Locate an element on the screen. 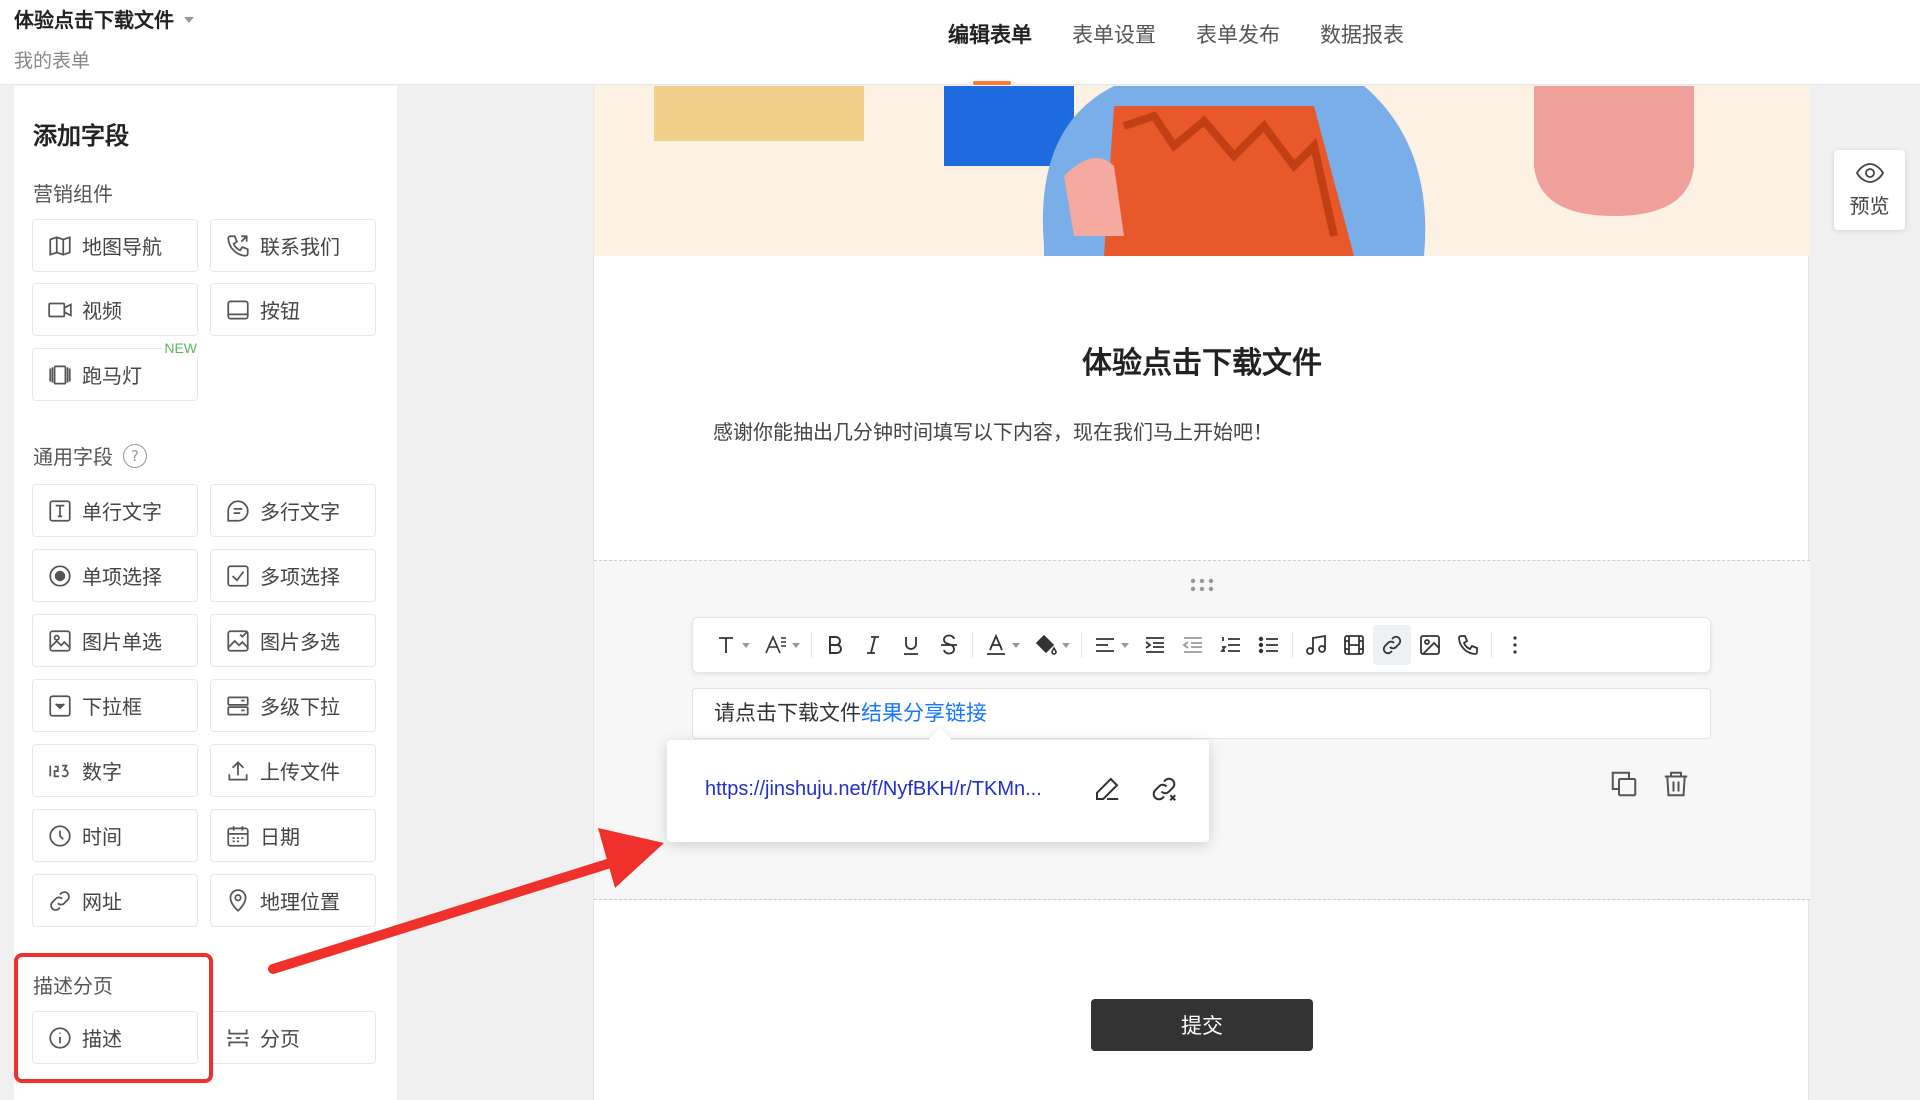 The height and width of the screenshot is (1100, 1920). page-break-icon is located at coordinates (238, 1037).